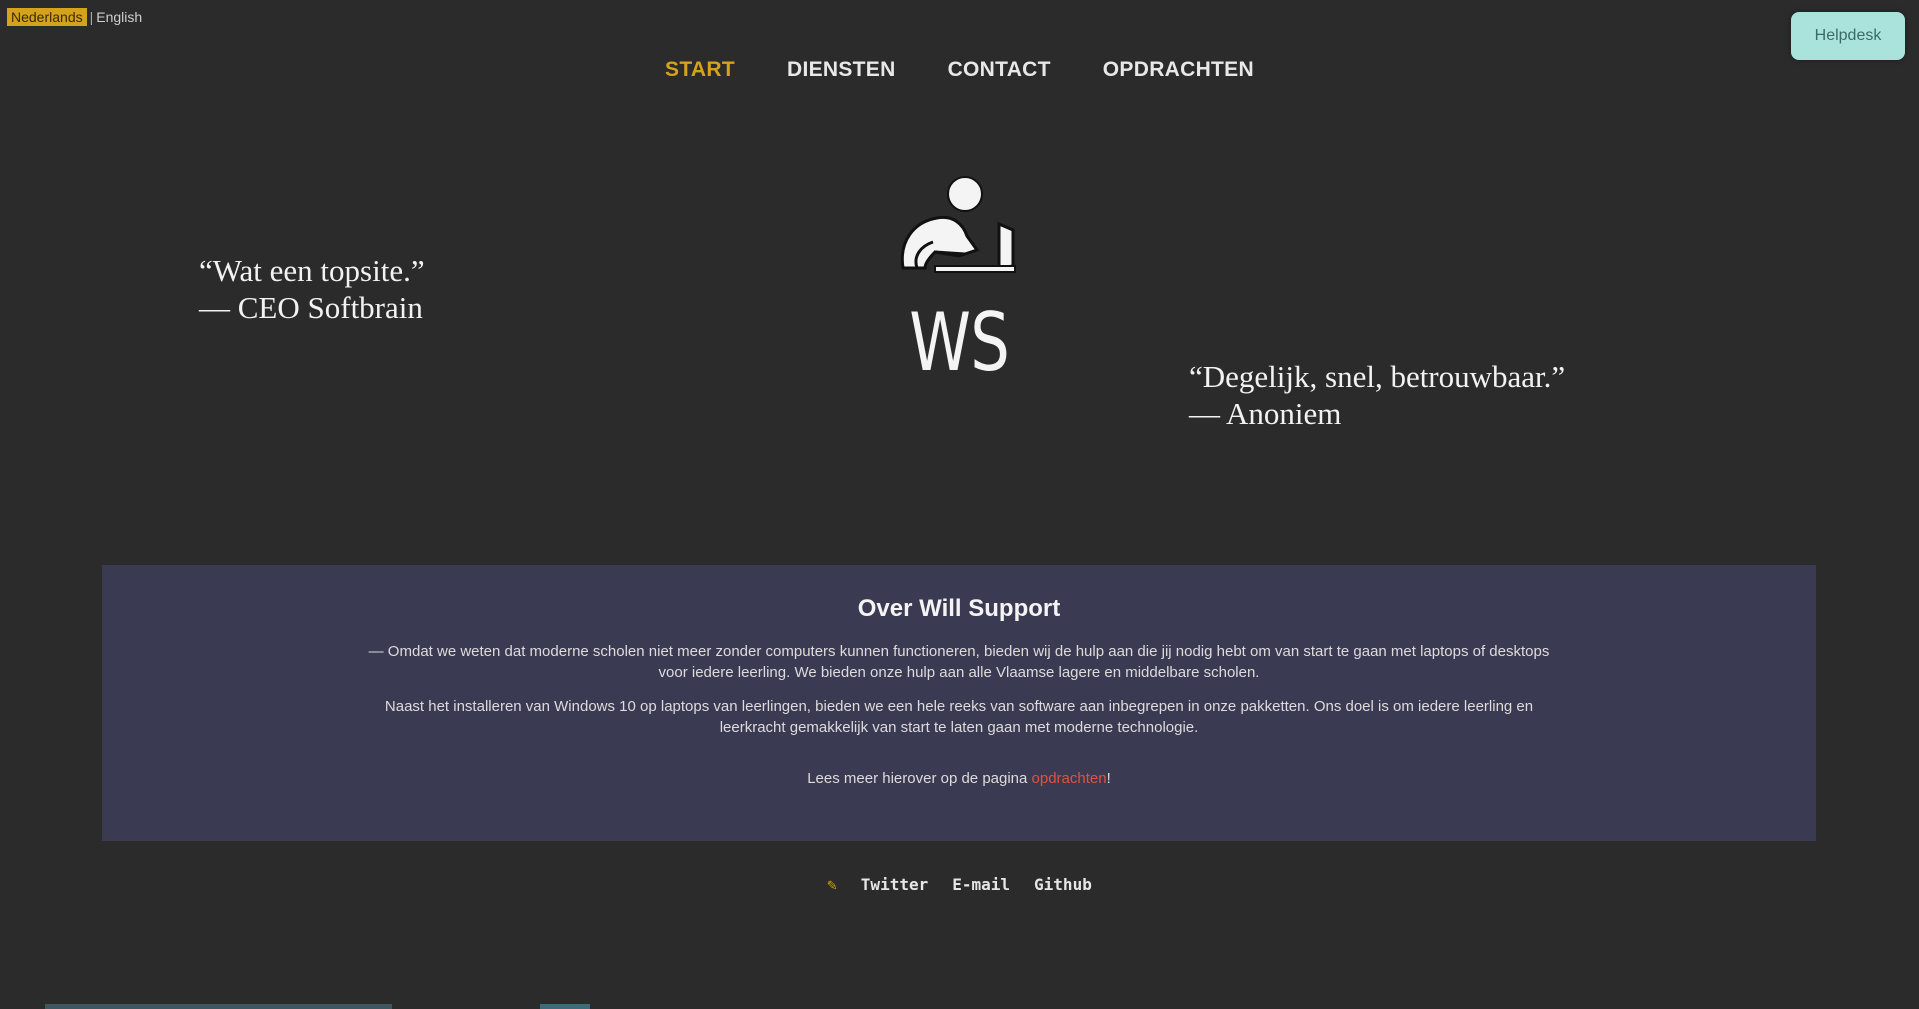  What do you see at coordinates (1108, 778) in the screenshot?
I see `readmore-suffix: !` at bounding box center [1108, 778].